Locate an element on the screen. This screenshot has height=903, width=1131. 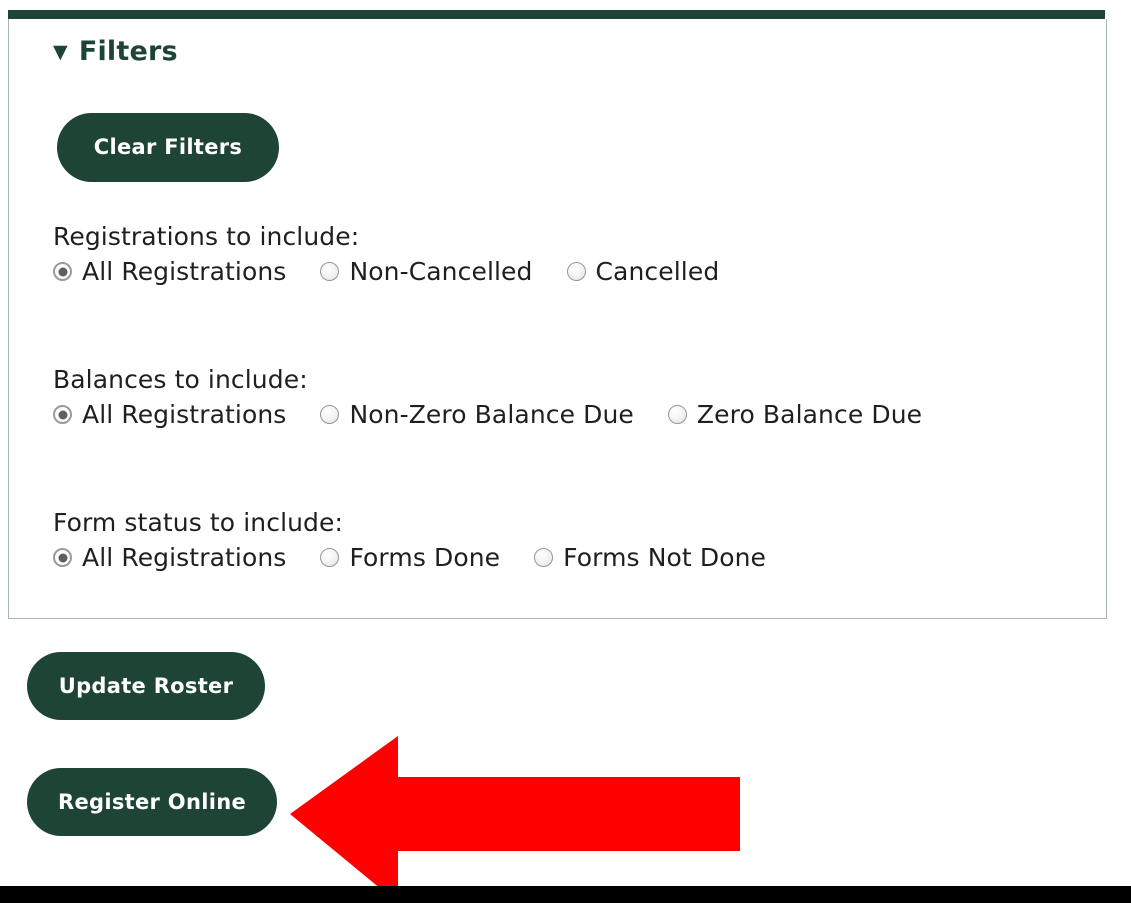
radio-balances-zero: Zero Balance Due is located at coordinates (795, 415).